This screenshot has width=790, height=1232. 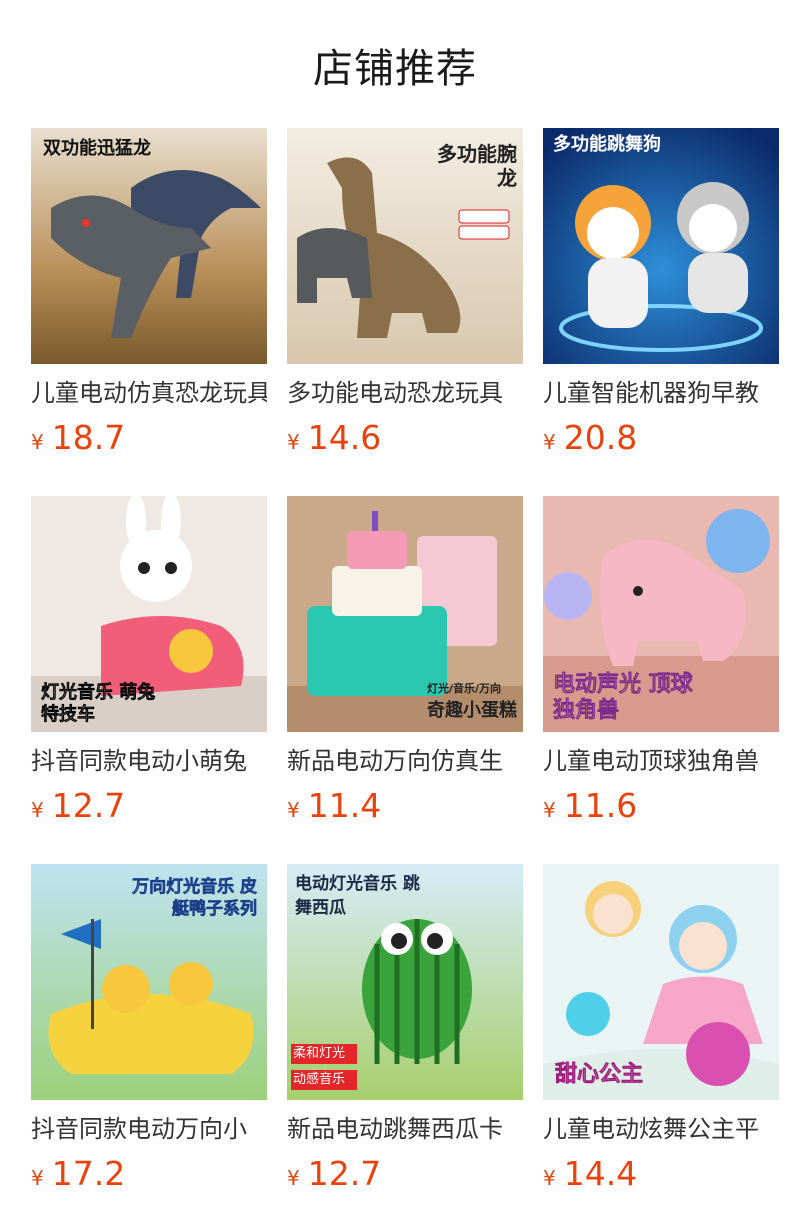 What do you see at coordinates (464, 688) in the screenshot?
I see `image-tag: 灯光/音乐/万向` at bounding box center [464, 688].